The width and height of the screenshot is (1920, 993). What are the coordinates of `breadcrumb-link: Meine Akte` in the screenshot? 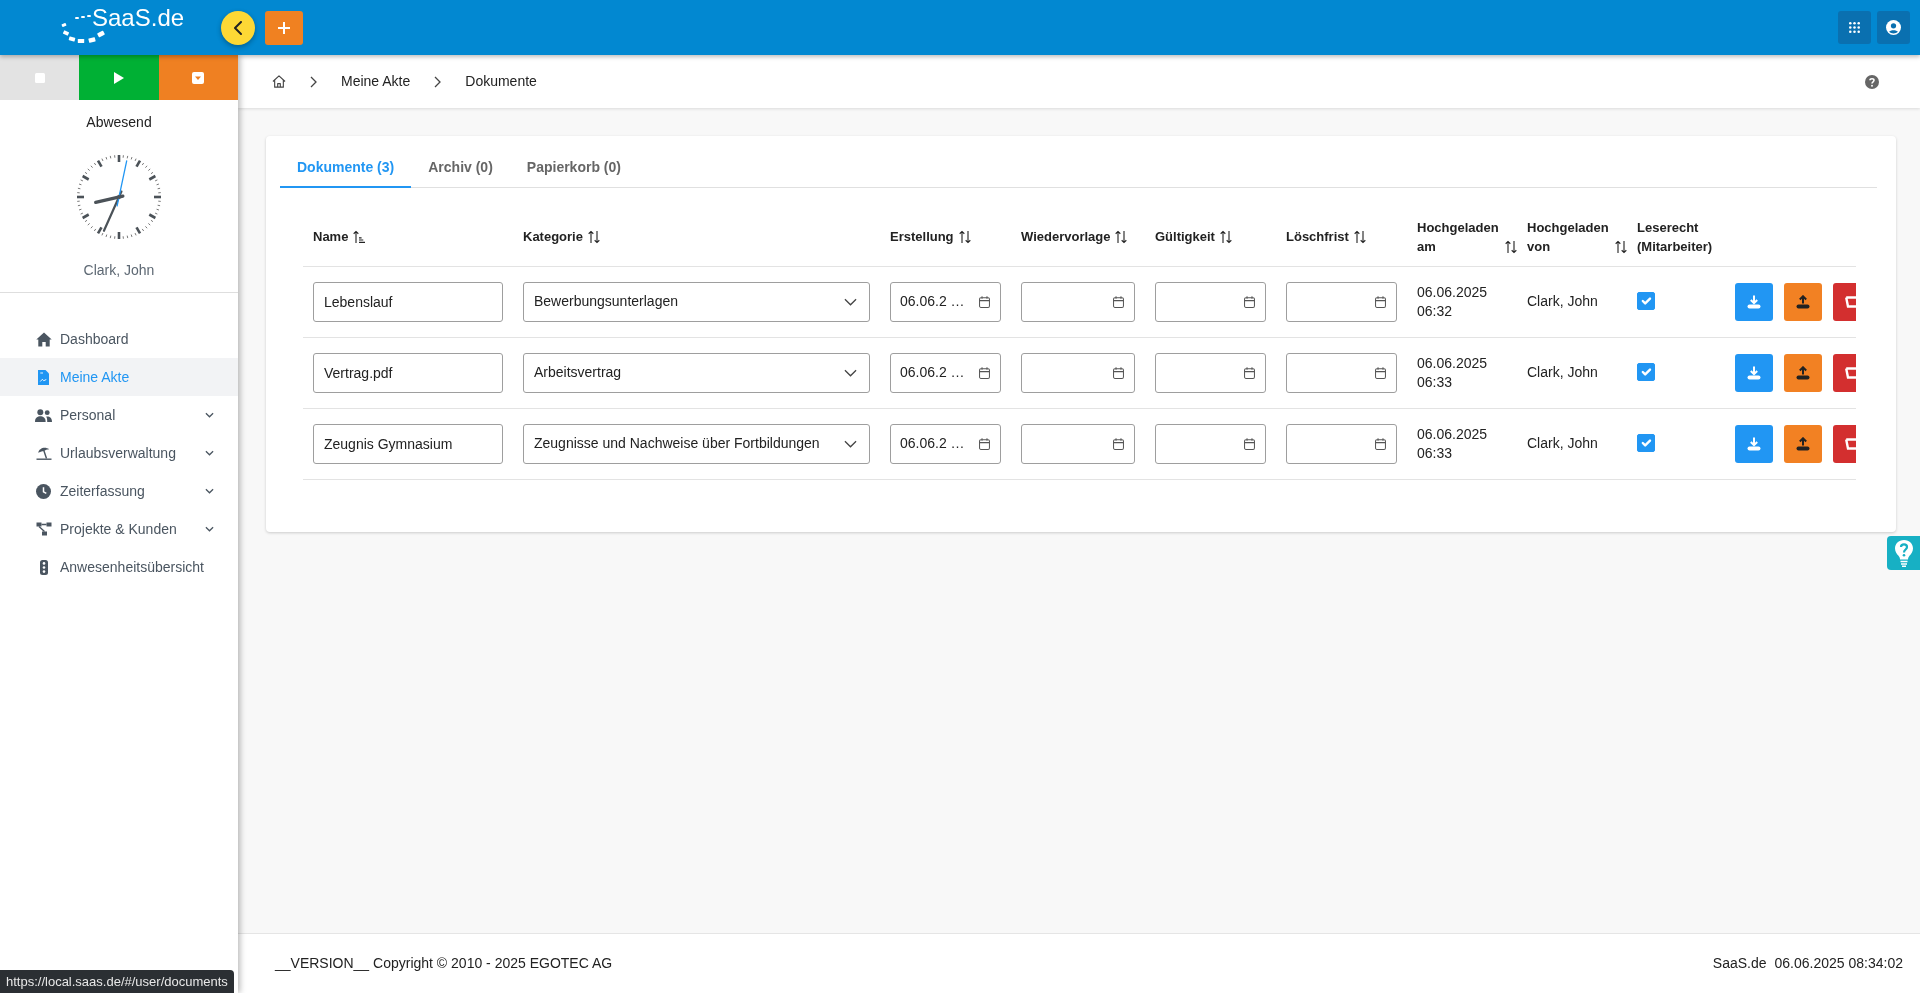 It's located at (376, 81).